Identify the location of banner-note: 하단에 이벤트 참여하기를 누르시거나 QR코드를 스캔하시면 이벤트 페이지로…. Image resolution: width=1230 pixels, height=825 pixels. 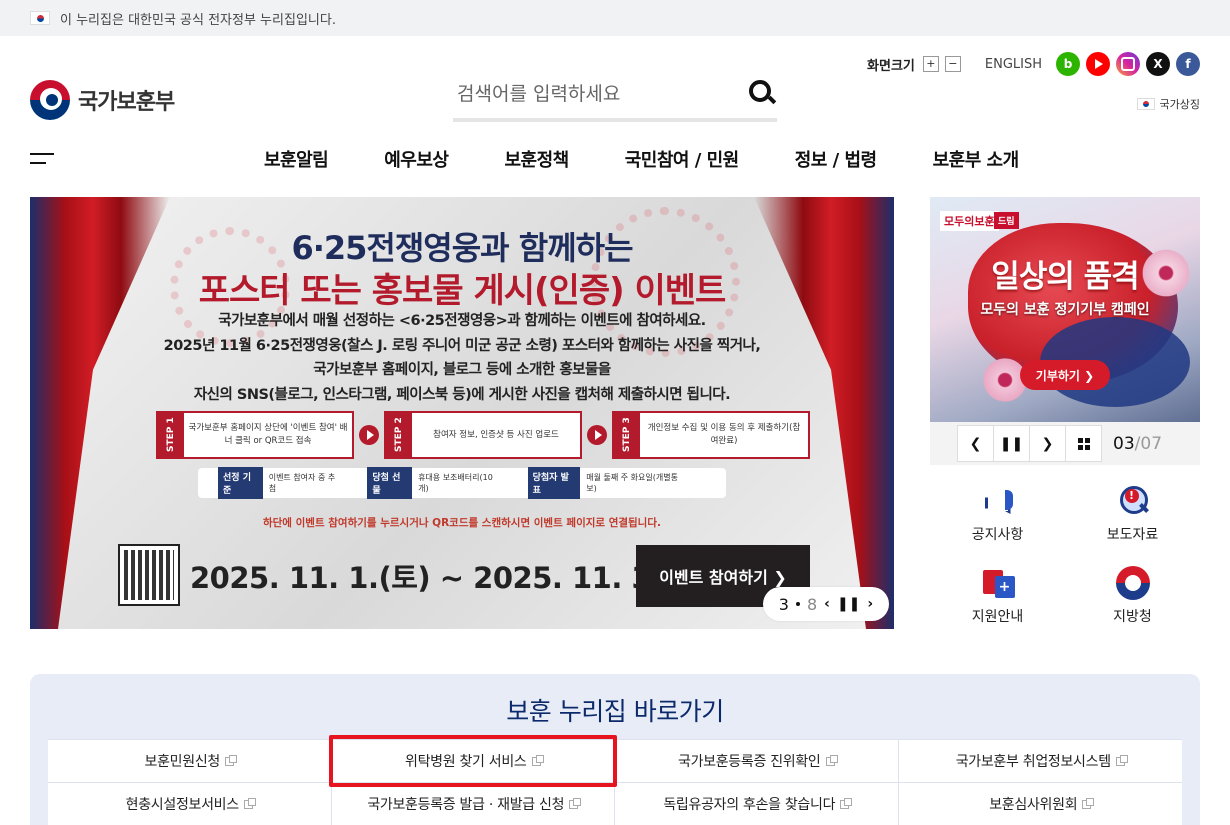
(461, 523).